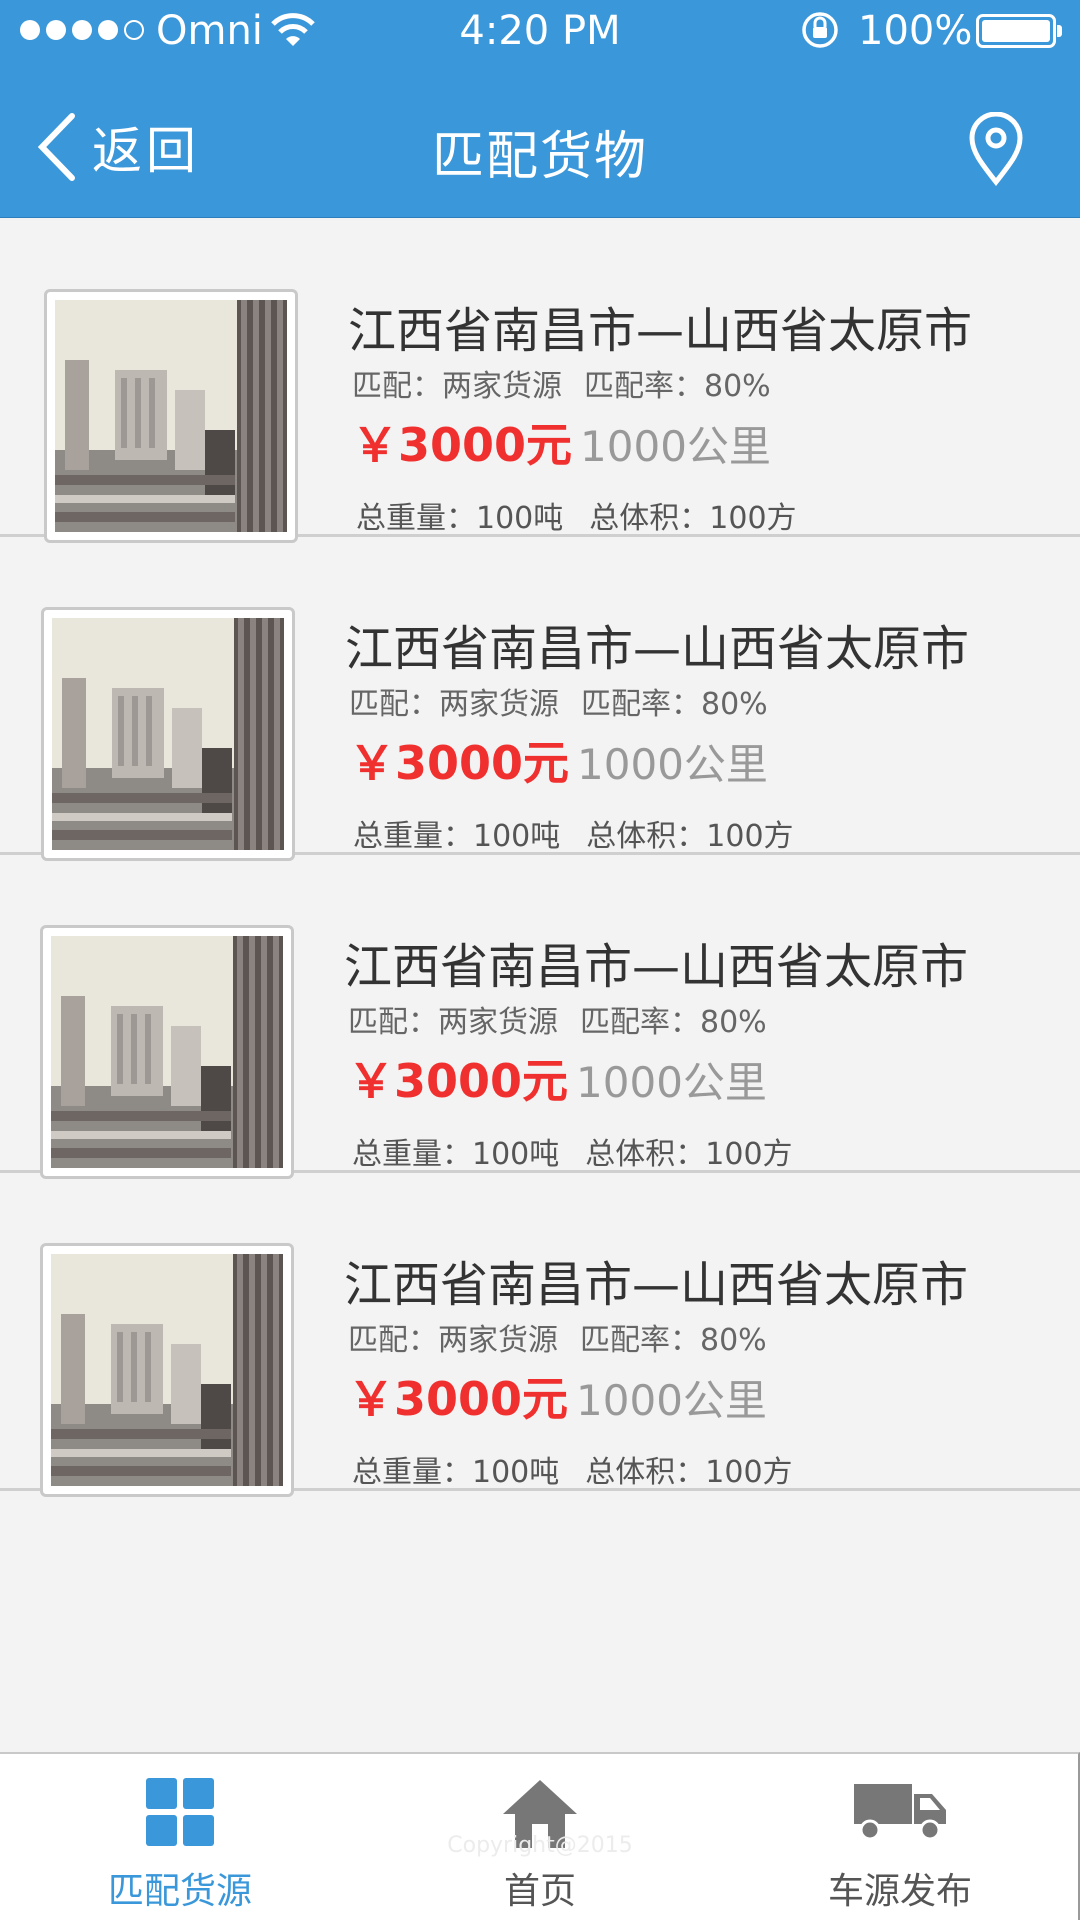  What do you see at coordinates (1019, 31) in the screenshot?
I see `battery-icon` at bounding box center [1019, 31].